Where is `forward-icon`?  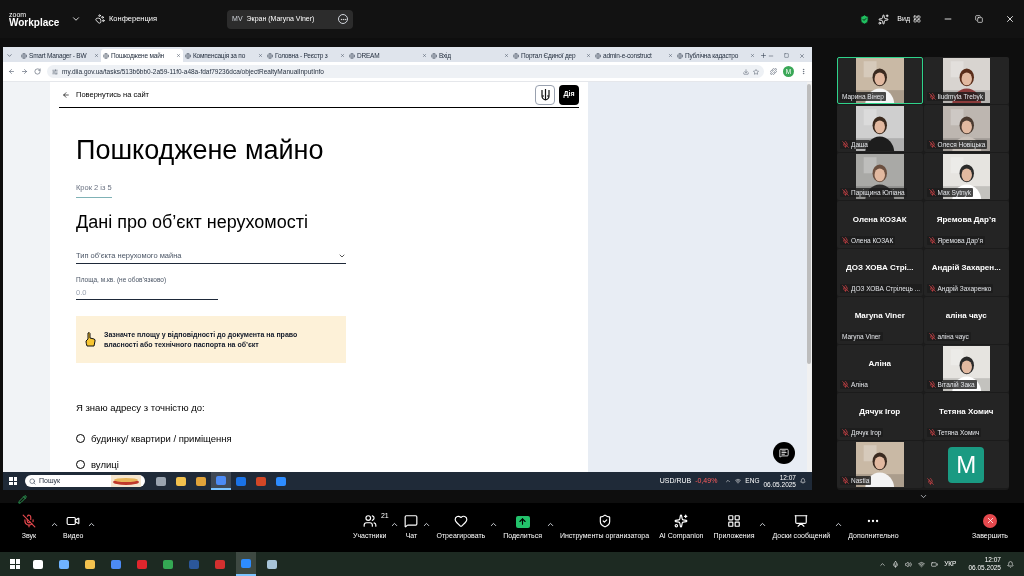 forward-icon is located at coordinates (24, 71).